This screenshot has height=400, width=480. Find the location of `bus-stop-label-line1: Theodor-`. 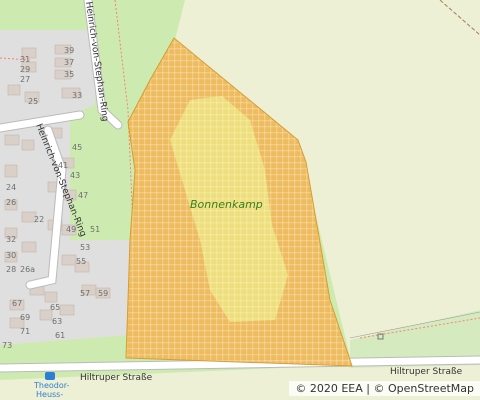

bus-stop-label-line1: Theodor- is located at coordinates (51, 385).